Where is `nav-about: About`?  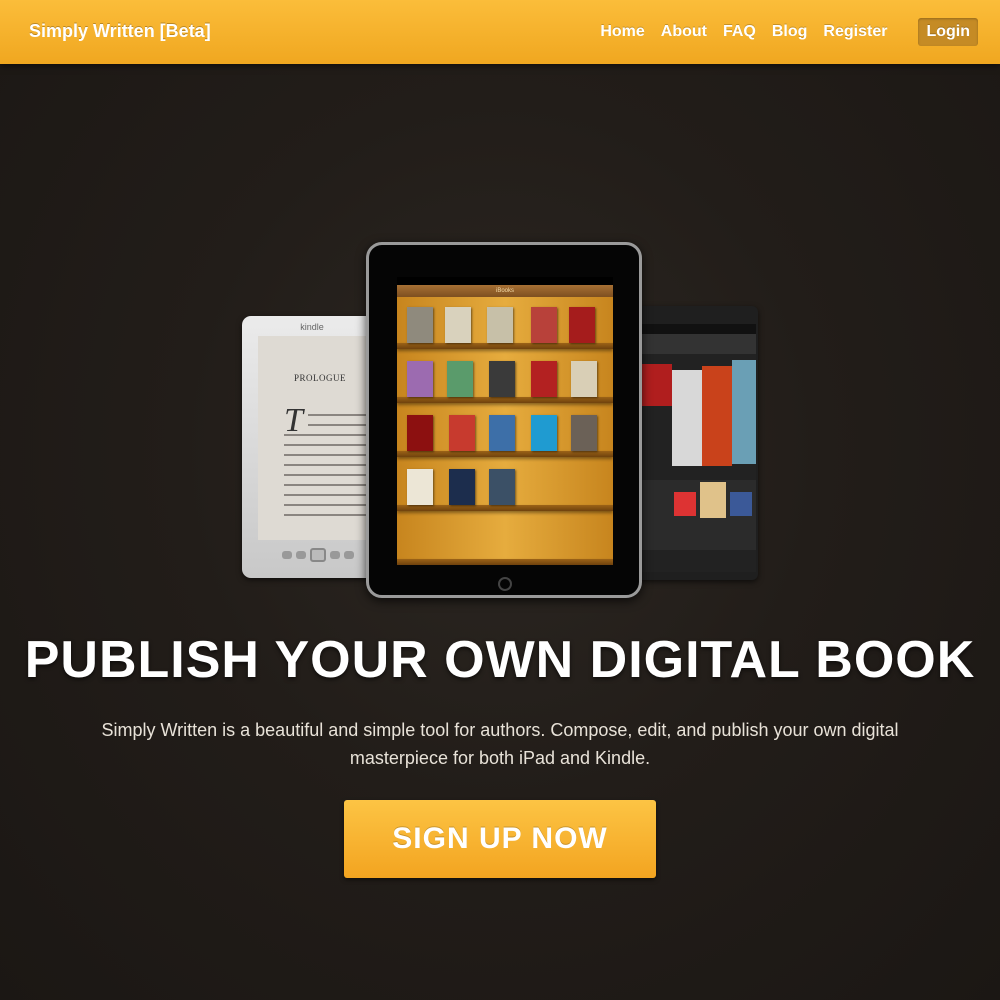 nav-about: About is located at coordinates (684, 32).